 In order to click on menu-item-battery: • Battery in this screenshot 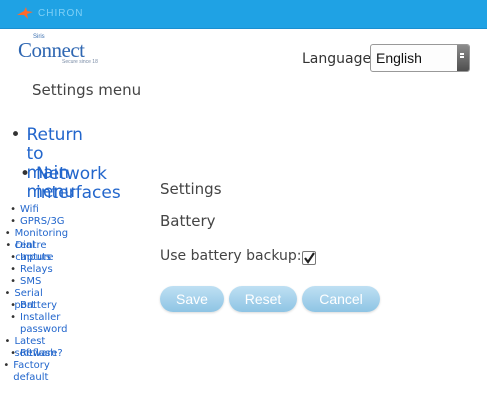, I will do `click(28, 306)`.